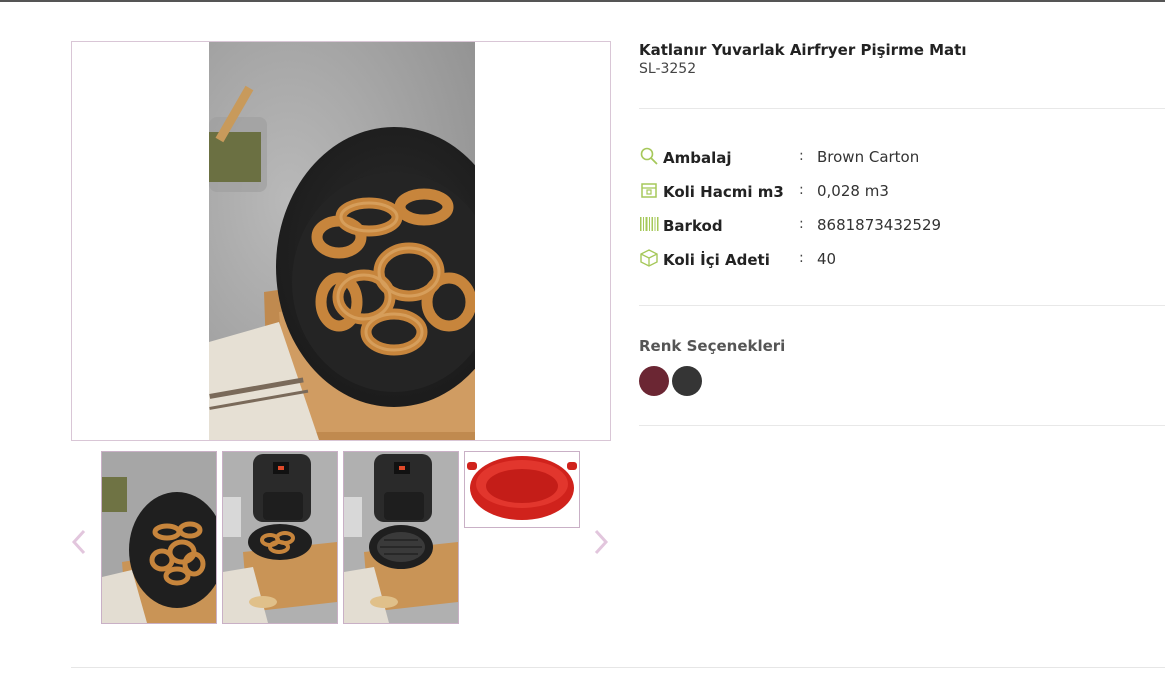 Image resolution: width=1165 pixels, height=673 pixels. I want to click on product-code: SL-3252, so click(668, 69).